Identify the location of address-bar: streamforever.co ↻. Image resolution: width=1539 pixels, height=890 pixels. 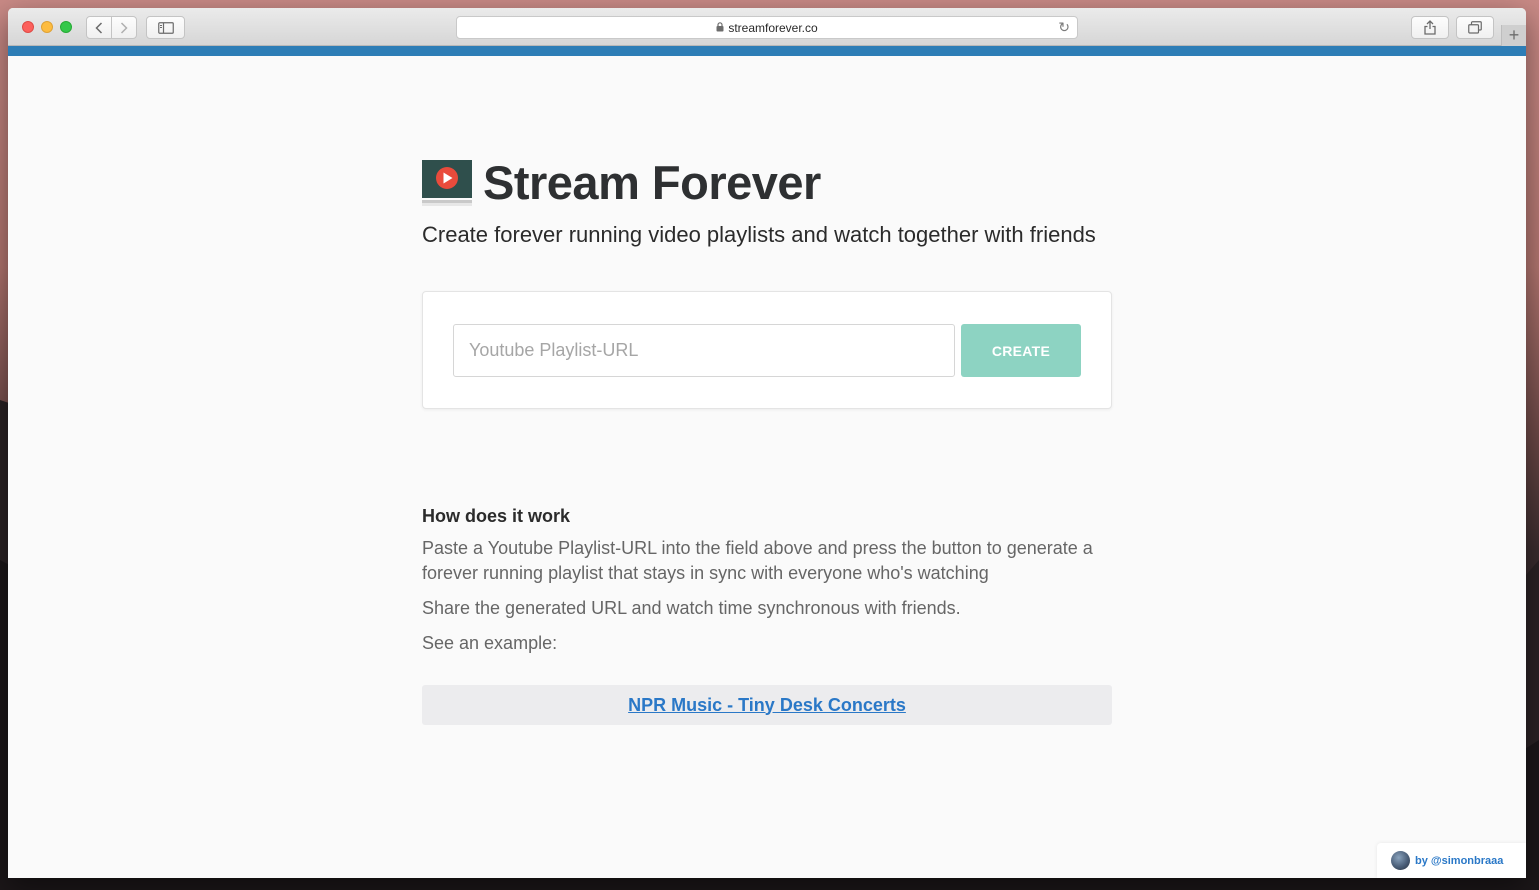
(767, 27).